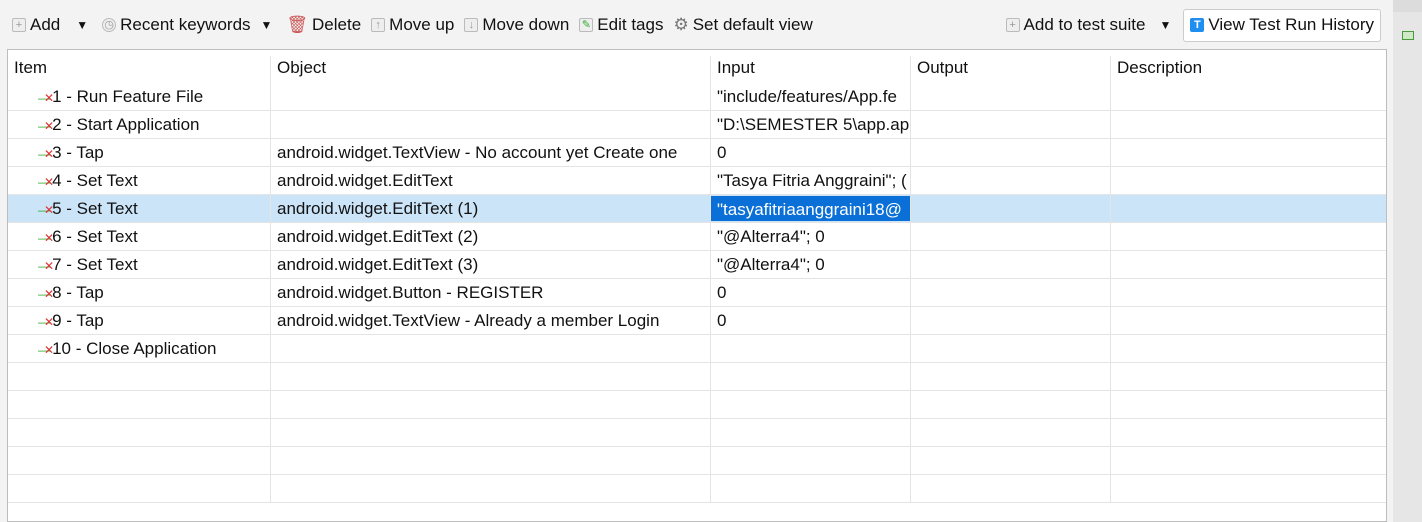  I want to click on recent-dropdown-icon: ▼, so click(267, 25).